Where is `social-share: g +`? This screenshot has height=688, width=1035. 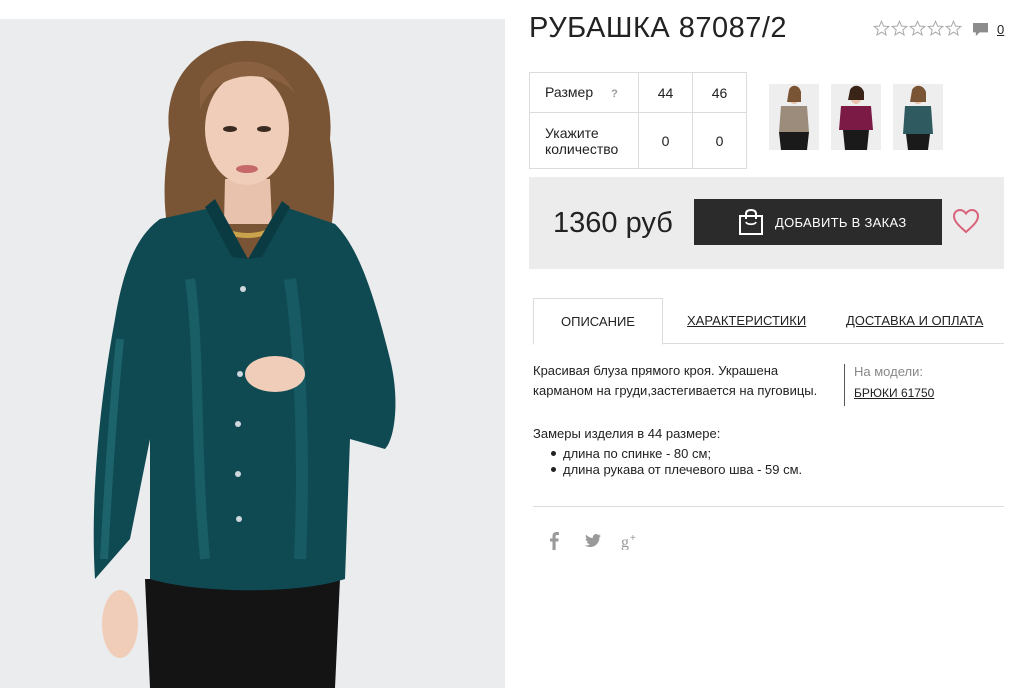 social-share: g + is located at coordinates (593, 541).